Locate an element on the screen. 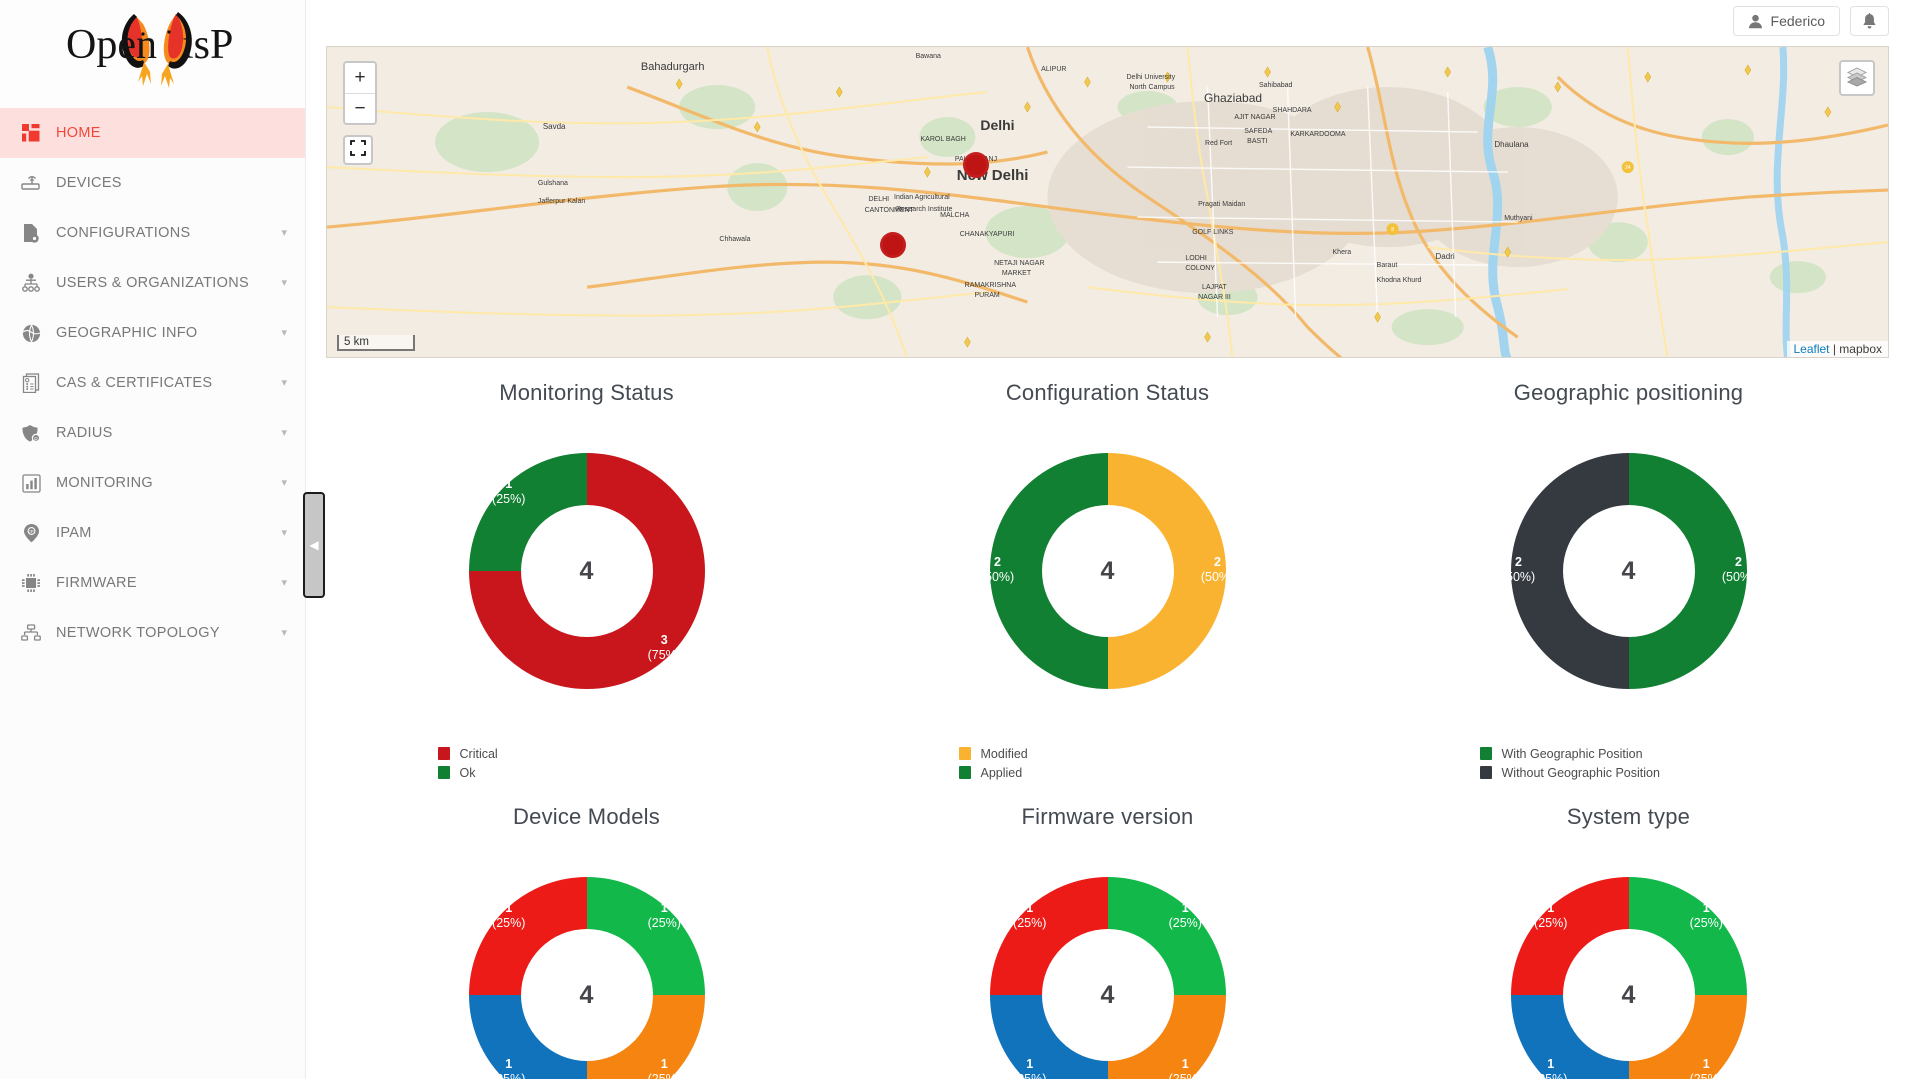 The image size is (1905, 1079). map-zoom-controls: + − is located at coordinates (360, 93).